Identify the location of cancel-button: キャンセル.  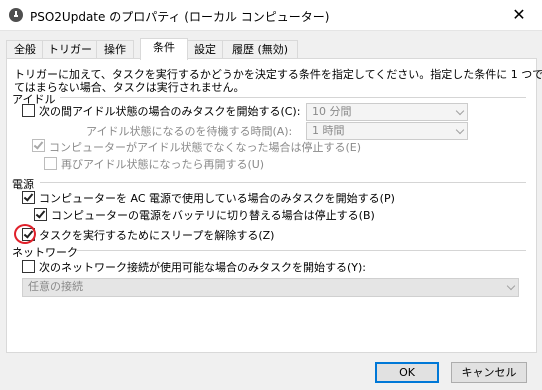
(489, 372).